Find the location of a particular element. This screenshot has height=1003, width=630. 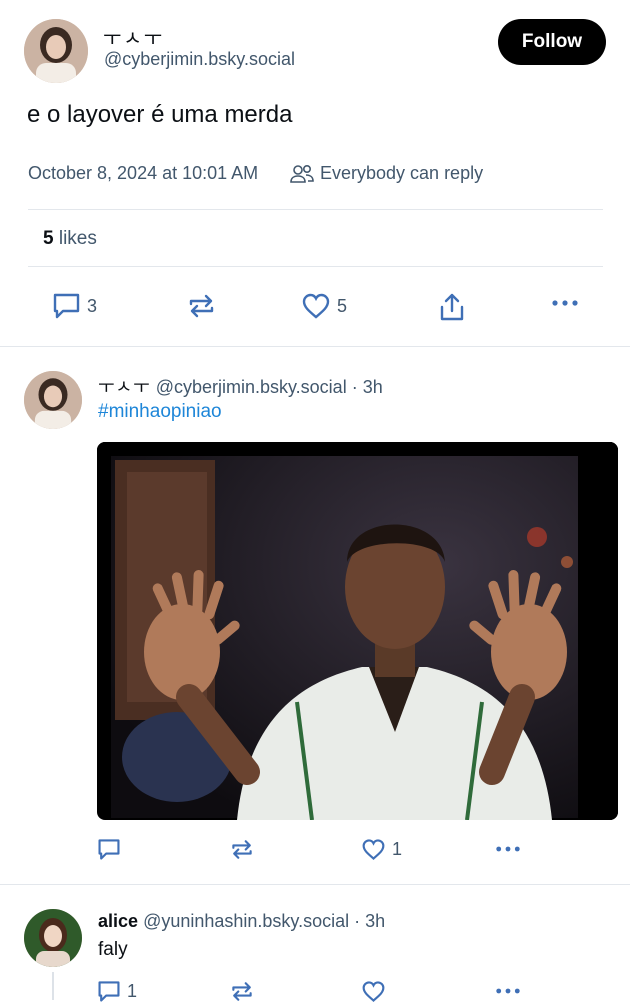

reply-header: ㅜㅅㅜ @cyberjimin.bsky.social · 3h is located at coordinates (240, 386).